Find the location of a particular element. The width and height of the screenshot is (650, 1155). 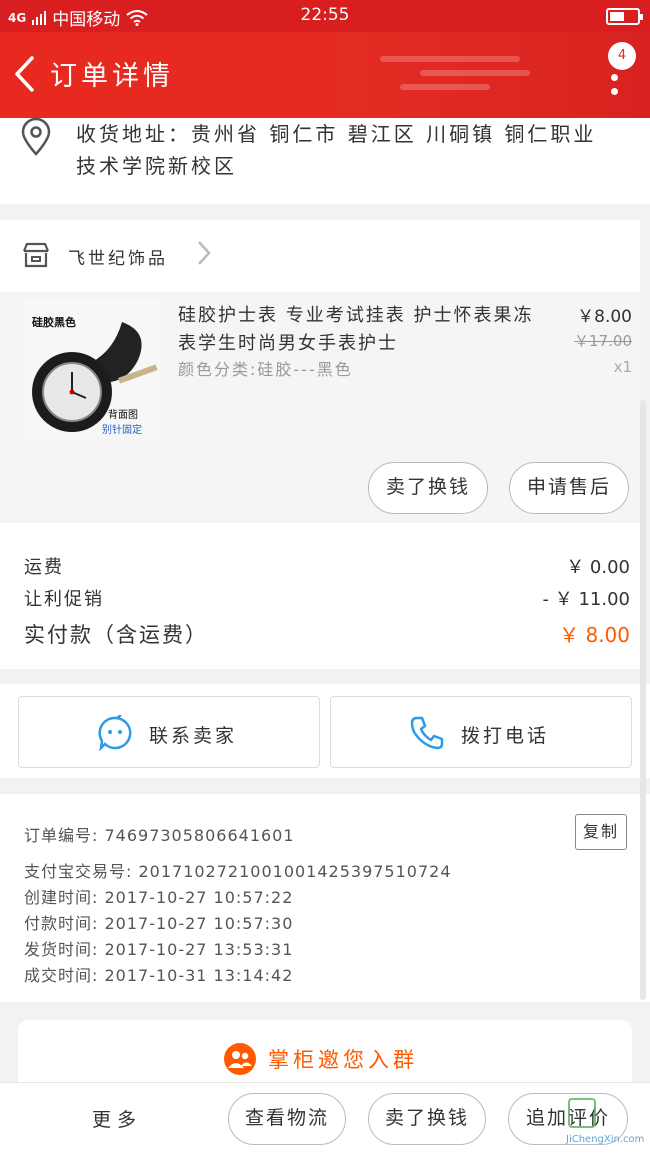

shipping-address: 收货地址：贵州省 铜仁市 碧江区 川硐镇 铜仁职业技术学院新校区 is located at coordinates (336, 150).